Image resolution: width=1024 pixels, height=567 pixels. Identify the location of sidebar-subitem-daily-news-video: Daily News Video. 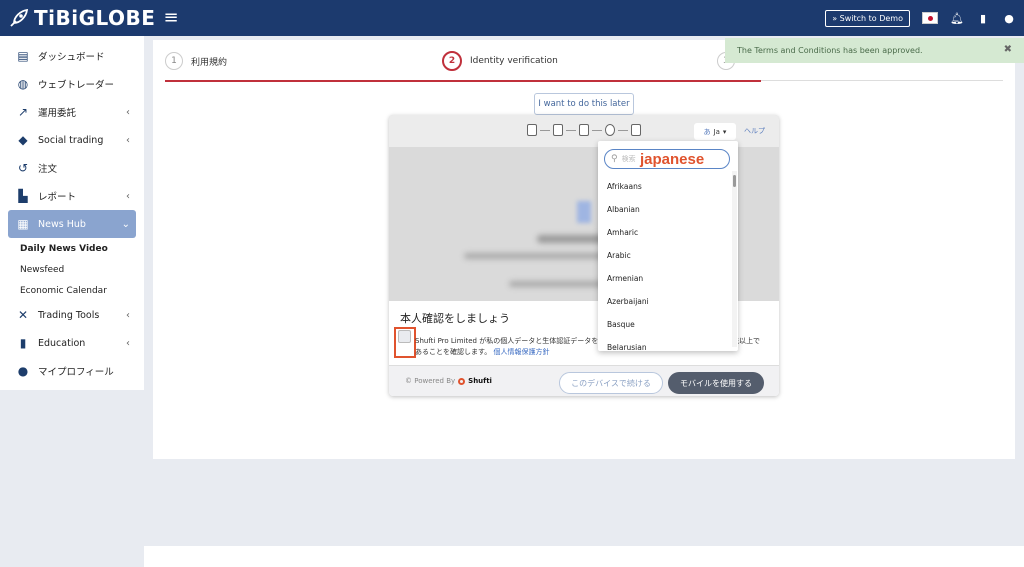
(72, 248).